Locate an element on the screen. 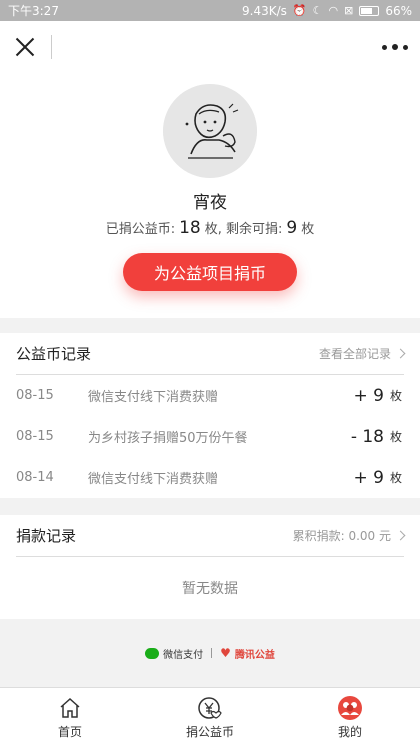  moon-icon: ☾ is located at coordinates (317, 10).